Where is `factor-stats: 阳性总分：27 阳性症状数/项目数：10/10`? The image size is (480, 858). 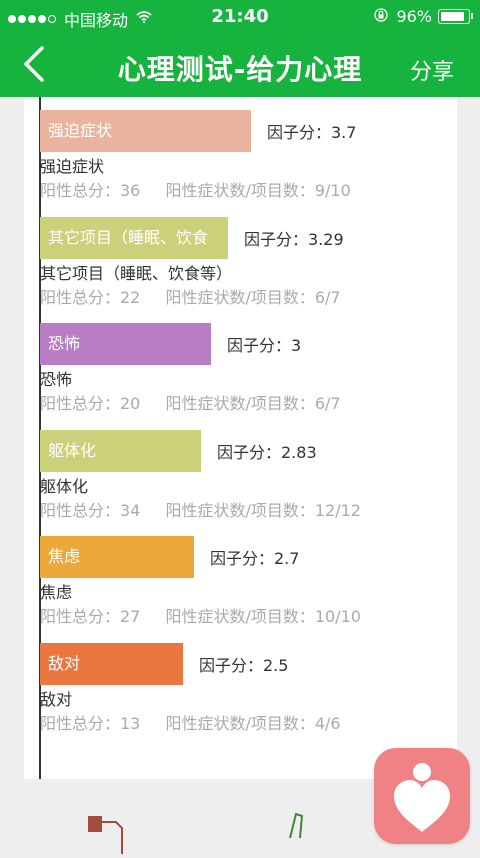 factor-stats: 阳性总分：27 阳性症状数/项目数：10/10 is located at coordinates (200, 617).